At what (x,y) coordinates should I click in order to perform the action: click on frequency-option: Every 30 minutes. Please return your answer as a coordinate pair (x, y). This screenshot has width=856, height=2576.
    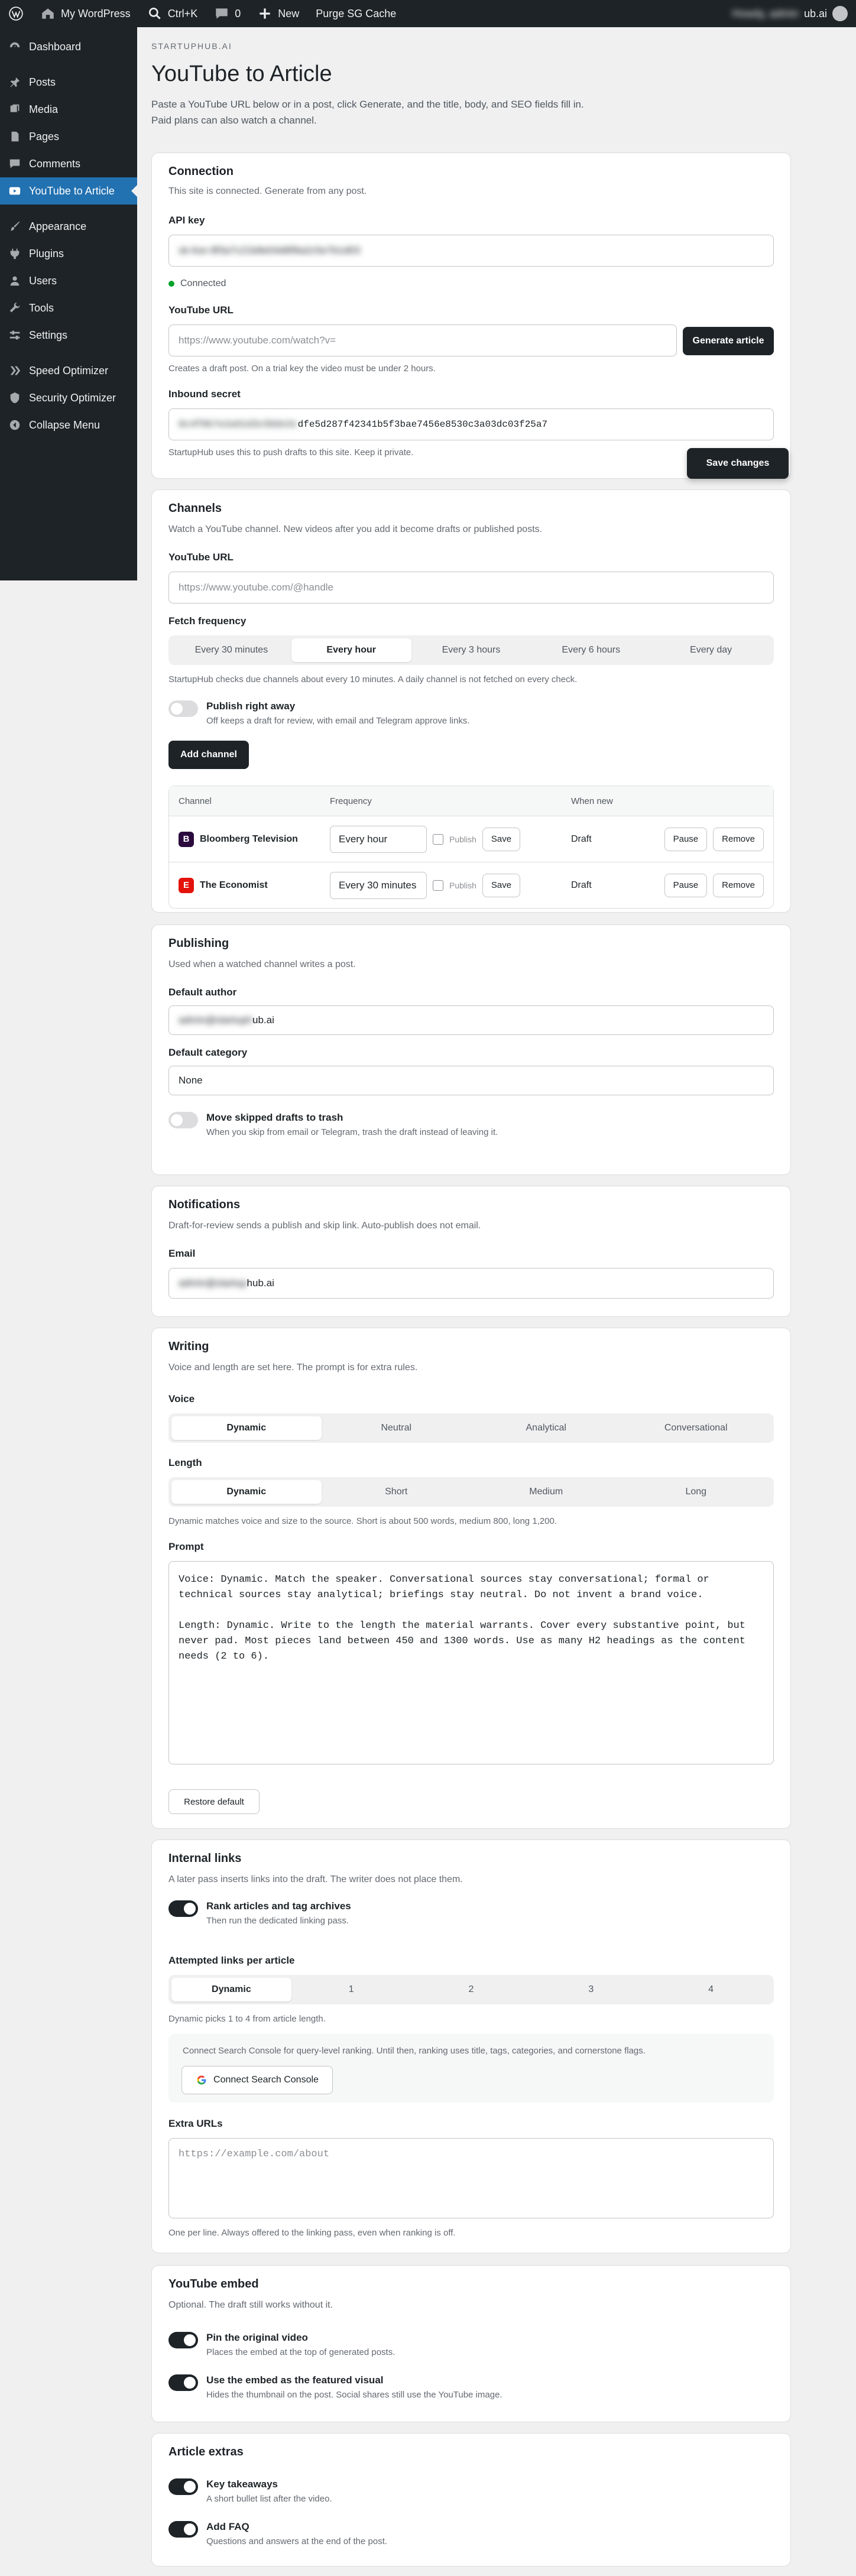
    Looking at the image, I should click on (231, 650).